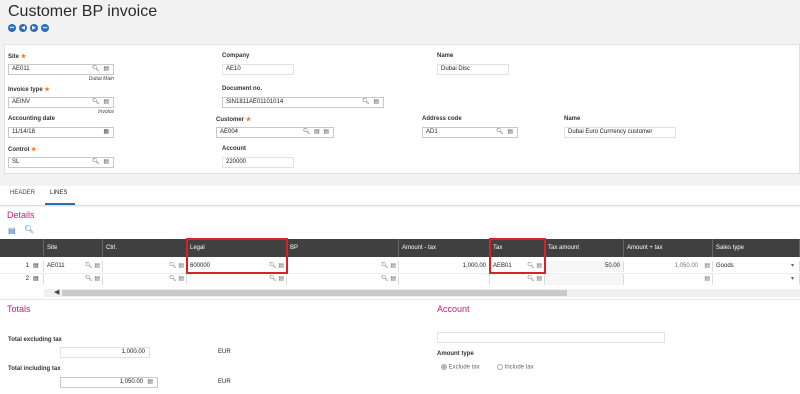  Describe the element at coordinates (17, 57) in the screenshot. I see `site-label: Site ★` at that location.